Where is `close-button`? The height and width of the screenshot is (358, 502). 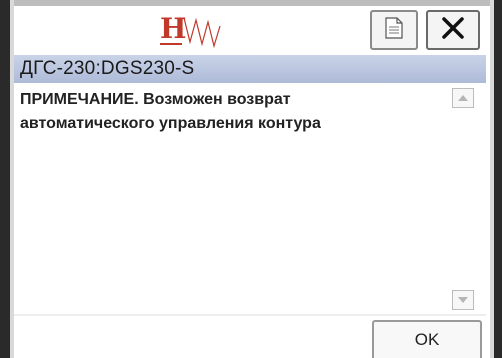 close-button is located at coordinates (453, 30).